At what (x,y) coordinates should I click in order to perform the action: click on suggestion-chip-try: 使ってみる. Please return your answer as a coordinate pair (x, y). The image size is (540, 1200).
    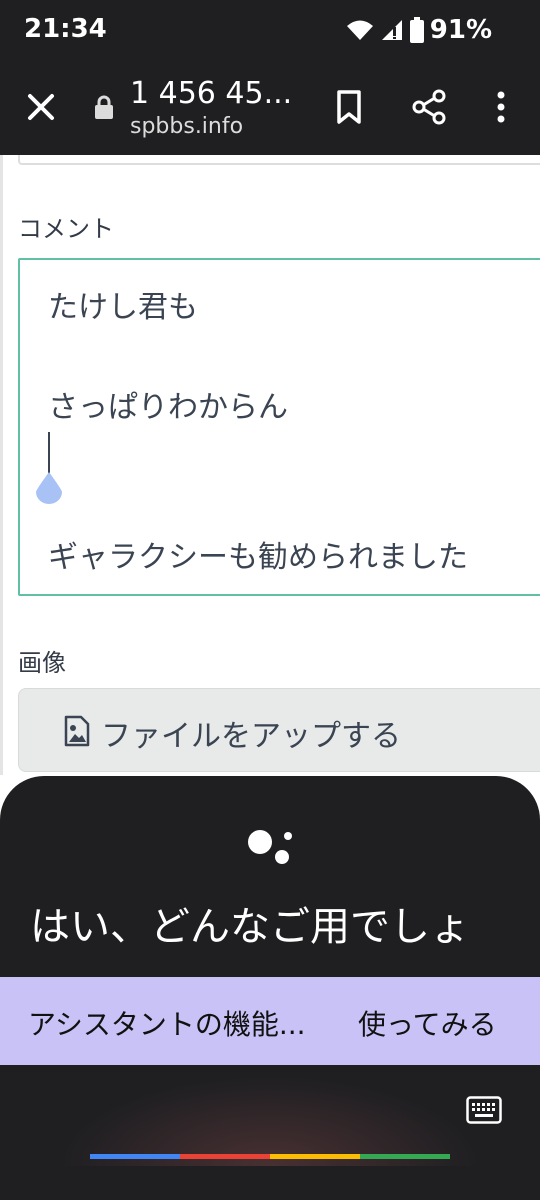
    Looking at the image, I should click on (427, 1023).